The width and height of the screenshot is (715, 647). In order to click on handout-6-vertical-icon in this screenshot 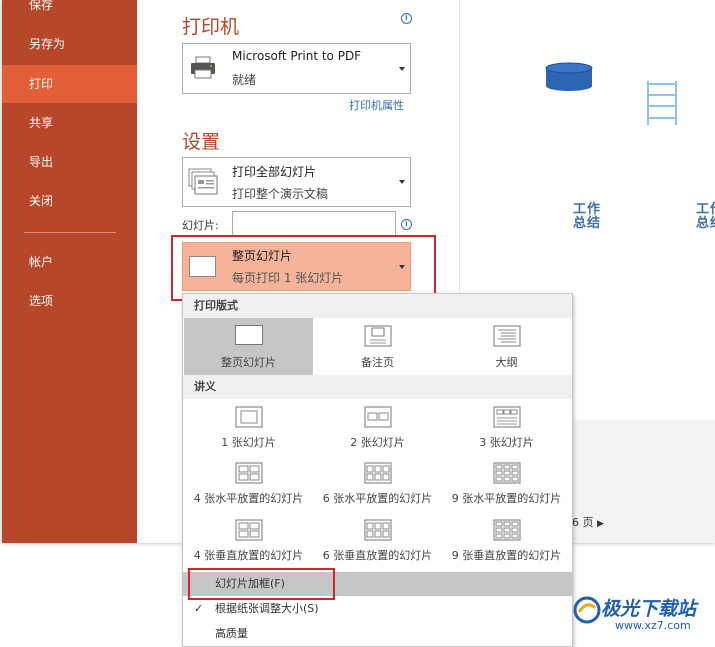, I will do `click(378, 532)`.